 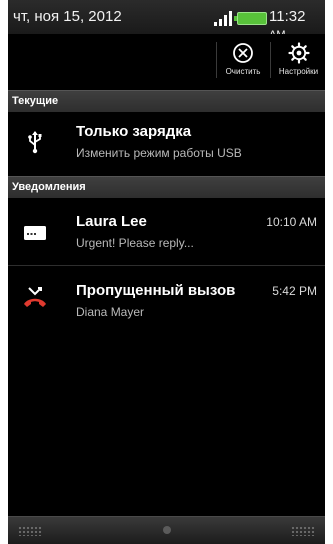 What do you see at coordinates (134, 131) in the screenshot?
I see `ongoing-title: Только зарядка` at bounding box center [134, 131].